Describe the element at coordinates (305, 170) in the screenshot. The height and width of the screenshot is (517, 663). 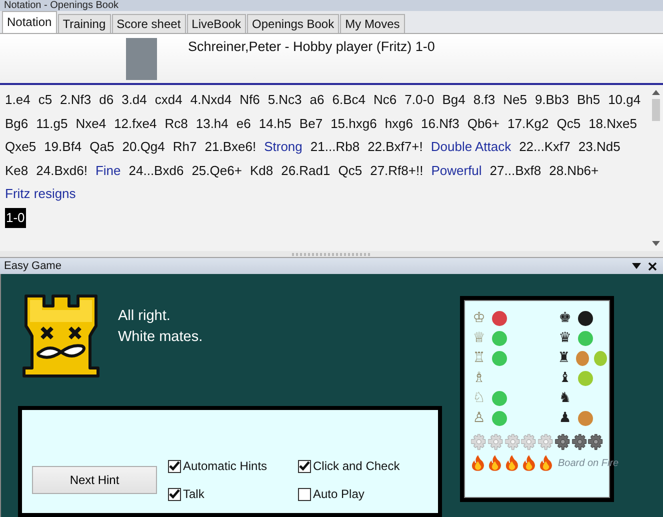
I see `chess-move: 26.Rad1` at that location.